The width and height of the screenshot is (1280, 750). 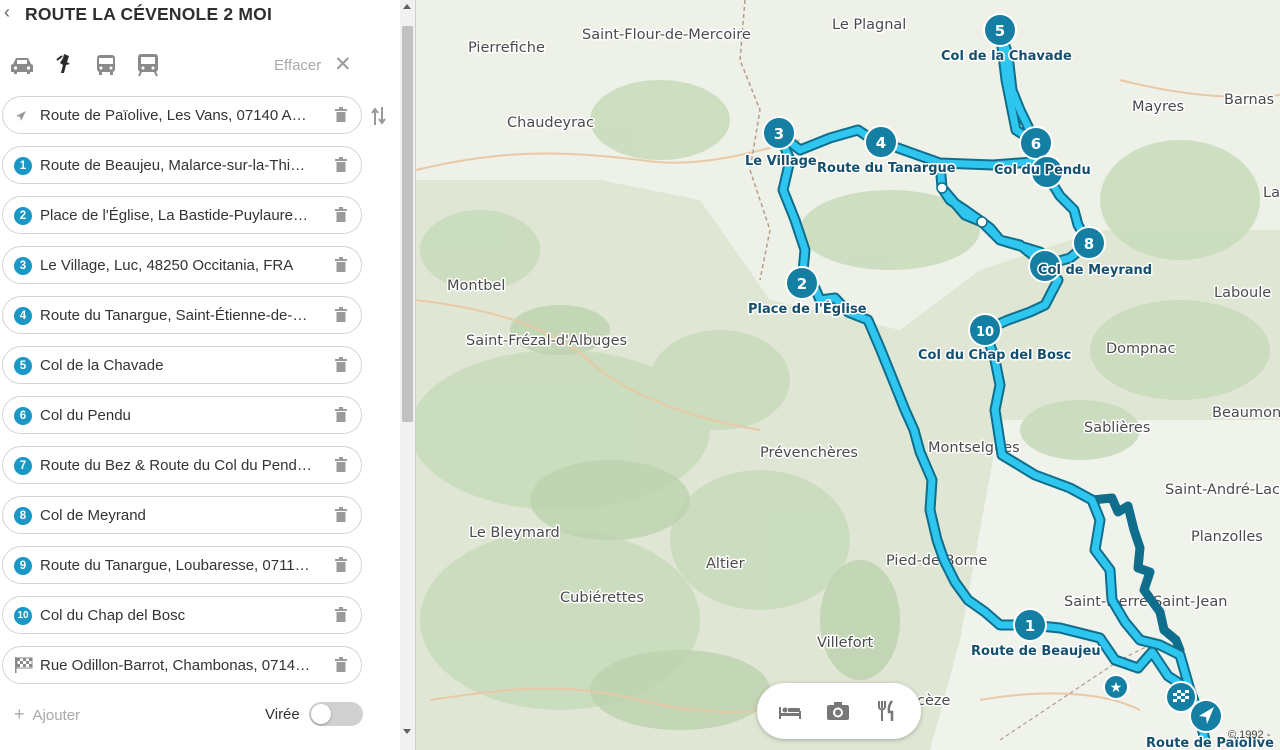 I want to click on svg-text: 4, so click(x=881, y=143).